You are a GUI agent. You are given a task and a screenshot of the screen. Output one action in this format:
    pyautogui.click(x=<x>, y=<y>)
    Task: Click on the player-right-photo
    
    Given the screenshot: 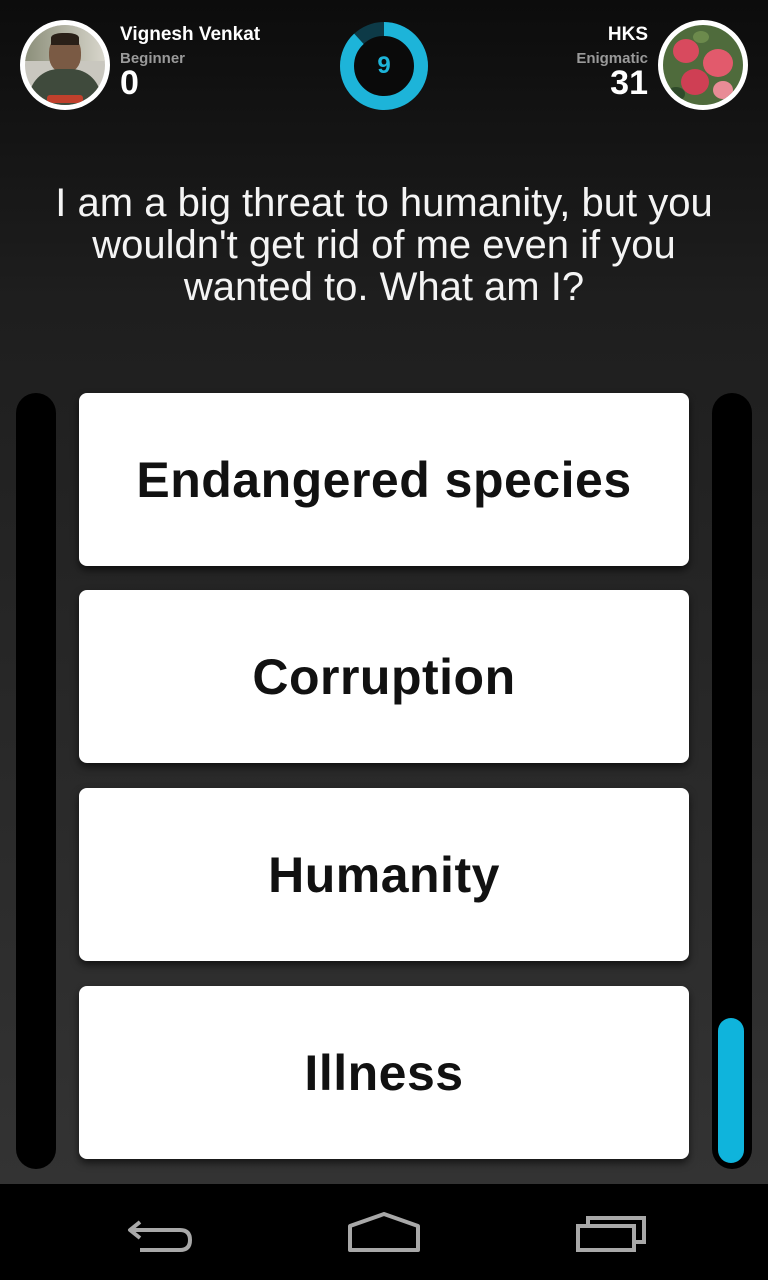 What is the action you would take?
    pyautogui.click(x=703, y=65)
    